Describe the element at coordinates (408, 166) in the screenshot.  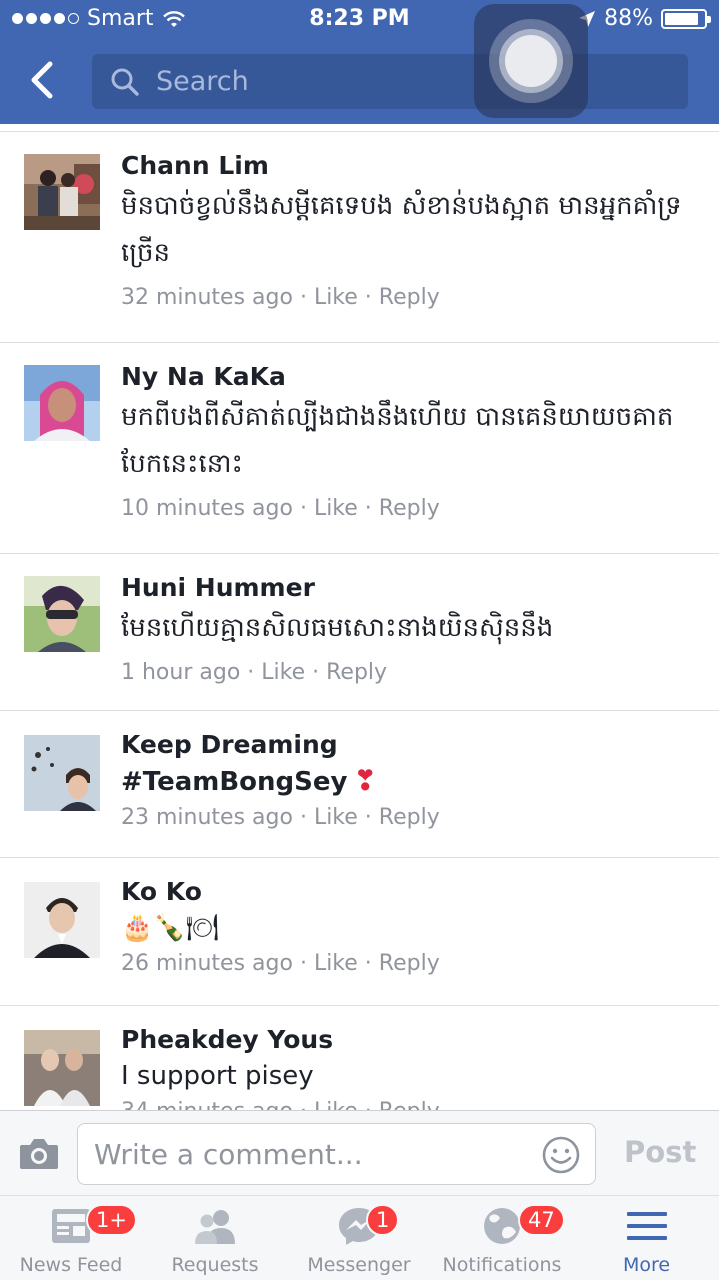
I see `comment-author: Chann Lim` at that location.